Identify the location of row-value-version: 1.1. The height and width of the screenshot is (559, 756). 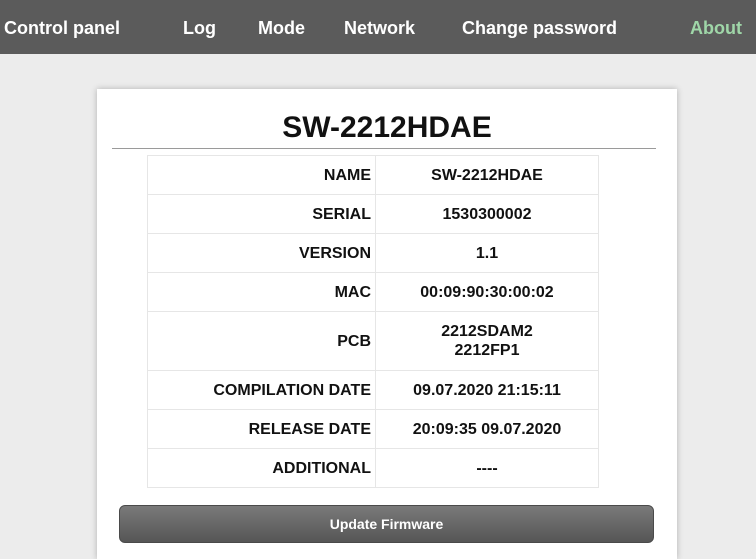
(487, 253).